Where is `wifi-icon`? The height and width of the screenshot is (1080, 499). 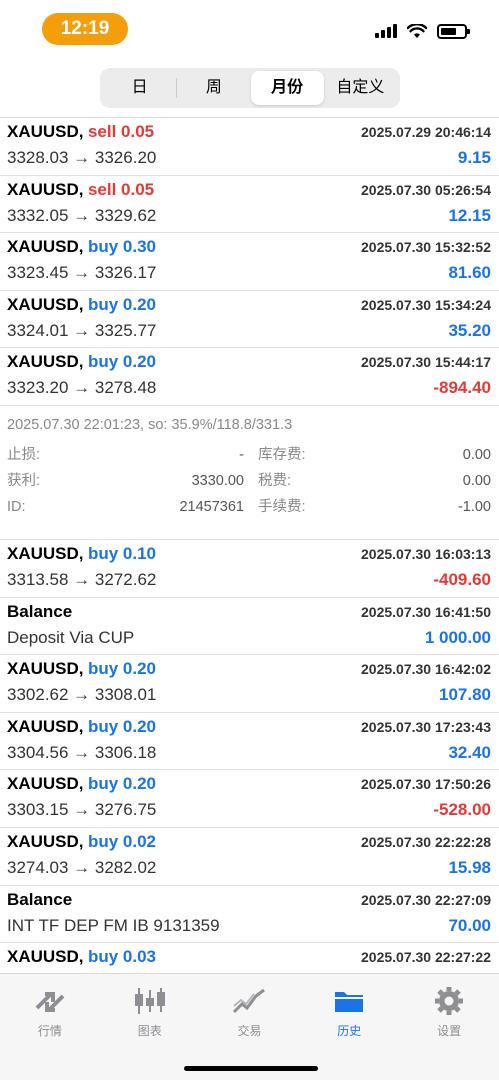 wifi-icon is located at coordinates (417, 30).